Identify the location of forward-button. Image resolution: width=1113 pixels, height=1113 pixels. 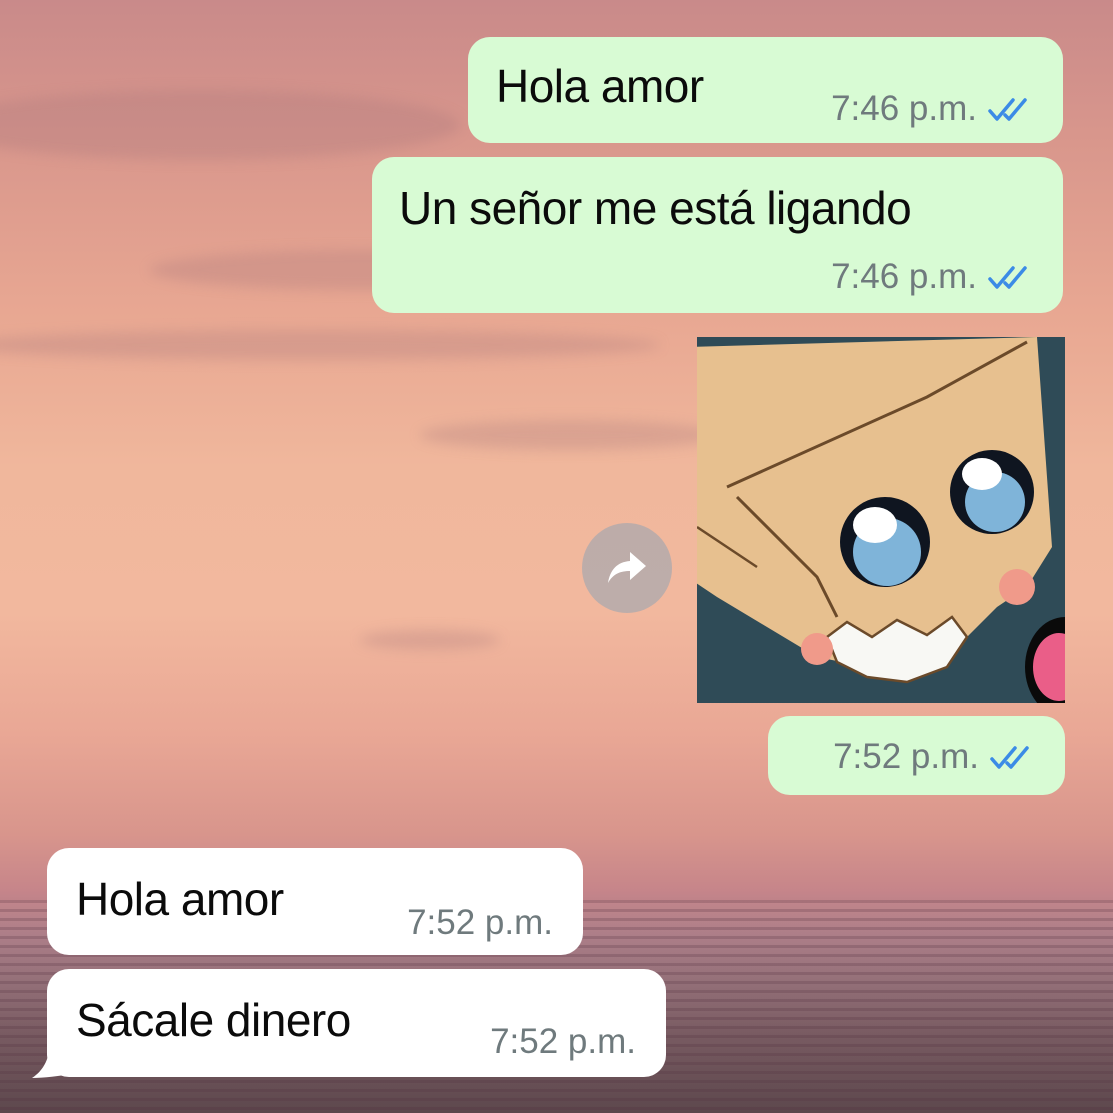
(627, 568).